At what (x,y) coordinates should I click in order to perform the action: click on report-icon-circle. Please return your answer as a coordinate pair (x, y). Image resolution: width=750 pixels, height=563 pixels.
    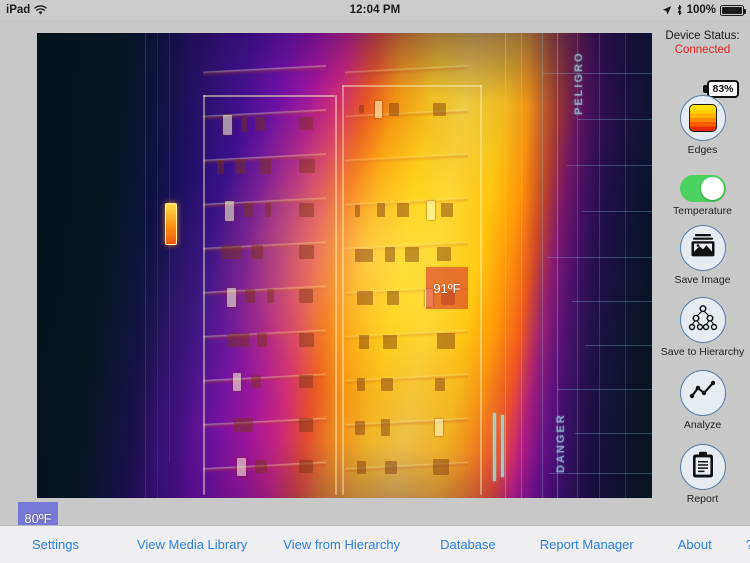
    Looking at the image, I should click on (702, 467).